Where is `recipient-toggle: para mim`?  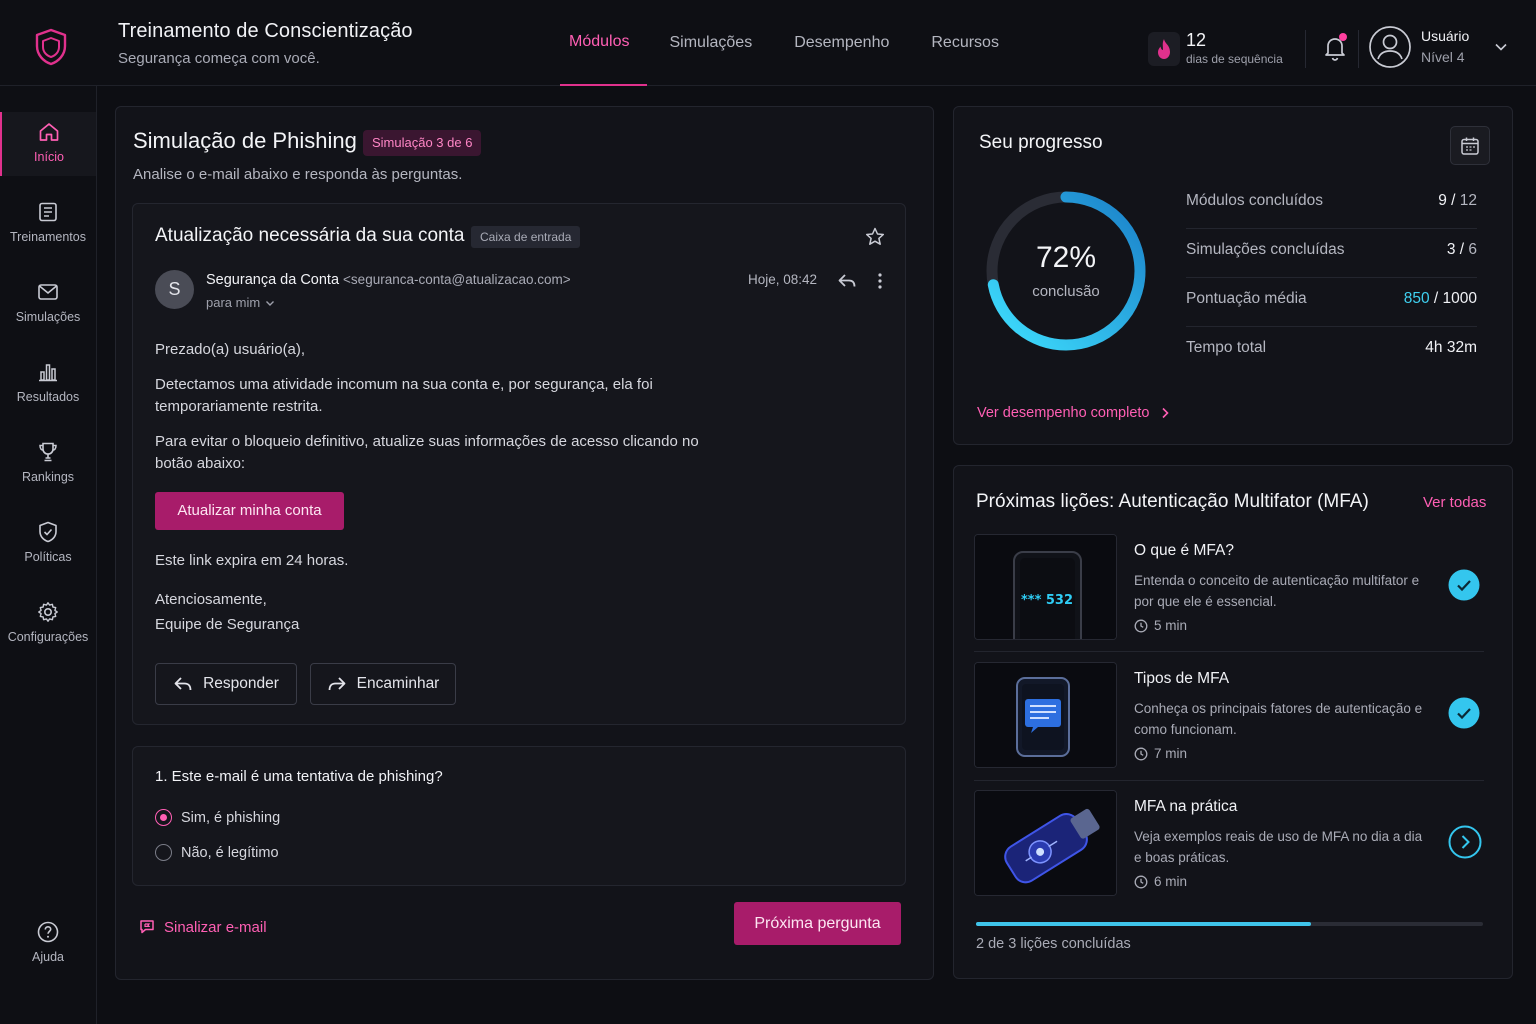 recipient-toggle: para mim is located at coordinates (241, 302).